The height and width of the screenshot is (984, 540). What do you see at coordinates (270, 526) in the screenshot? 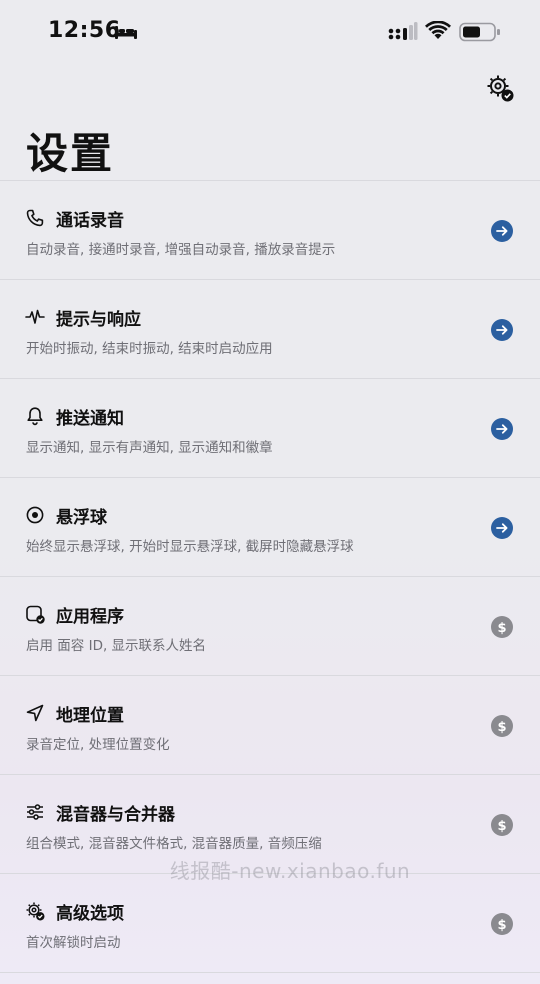
I see `settings-item-floating-ball: 悬浮球 始终显示悬浮球, 开始时显示悬浮球, 截屏时隐藏悬浮球` at bounding box center [270, 526].